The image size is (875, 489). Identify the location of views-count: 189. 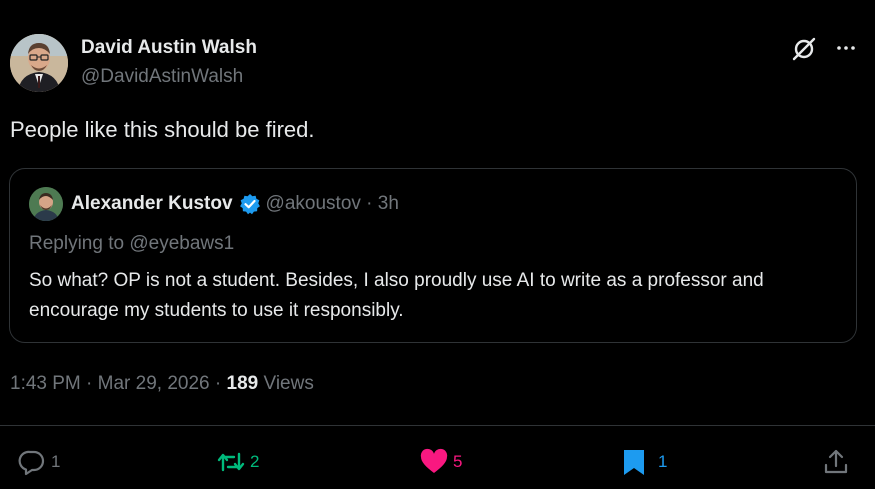
(242, 383).